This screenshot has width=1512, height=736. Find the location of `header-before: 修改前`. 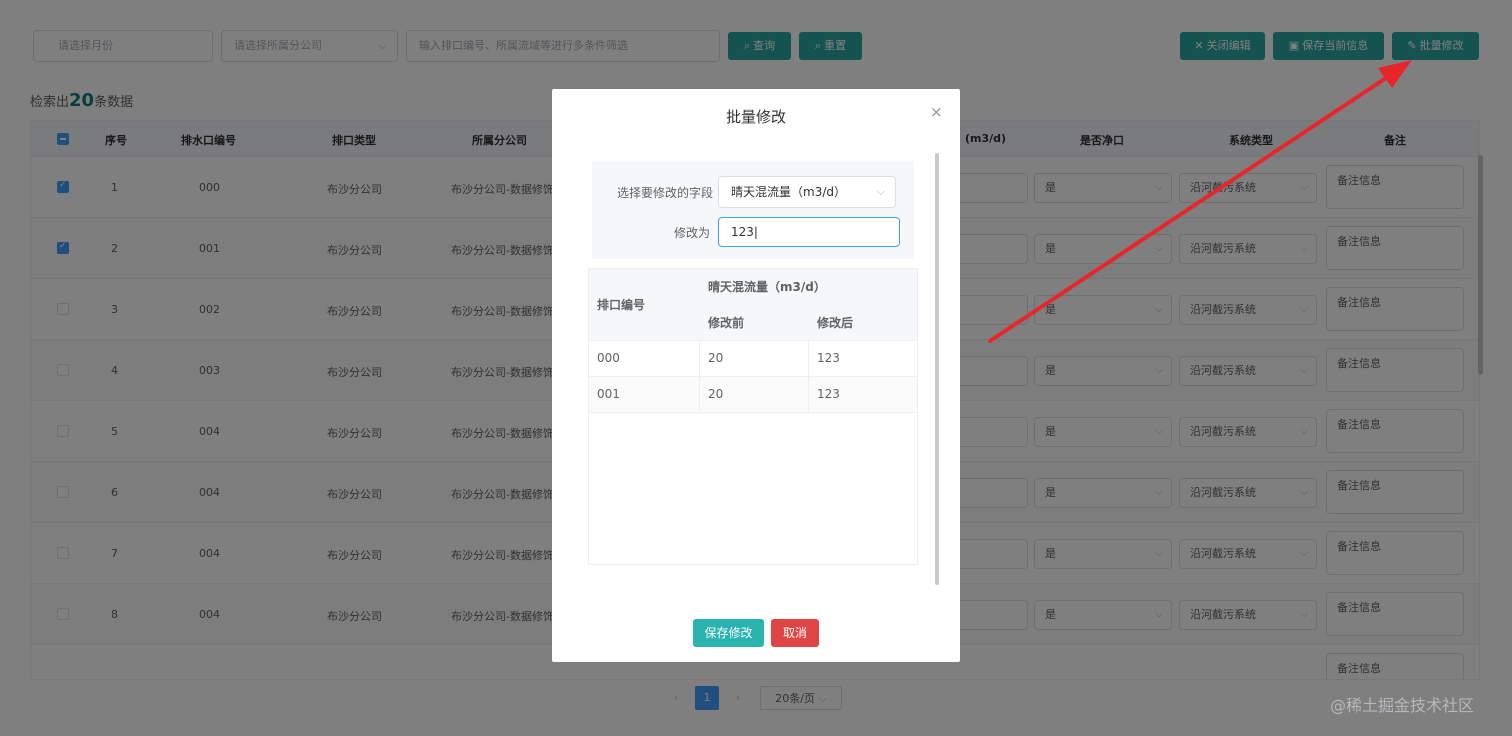

header-before: 修改前 is located at coordinates (753, 323).